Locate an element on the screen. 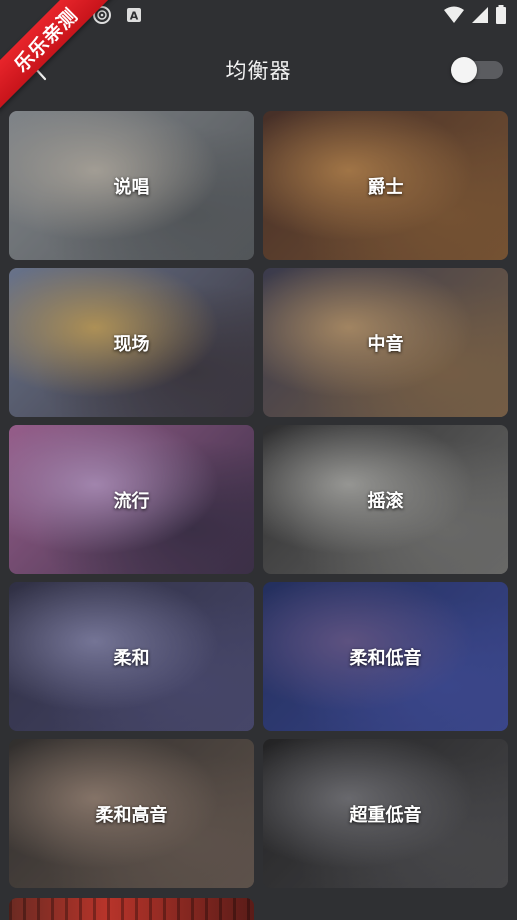 Image resolution: width=517 pixels, height=920 pixels. preset-label: 摇滚 is located at coordinates (385, 501).